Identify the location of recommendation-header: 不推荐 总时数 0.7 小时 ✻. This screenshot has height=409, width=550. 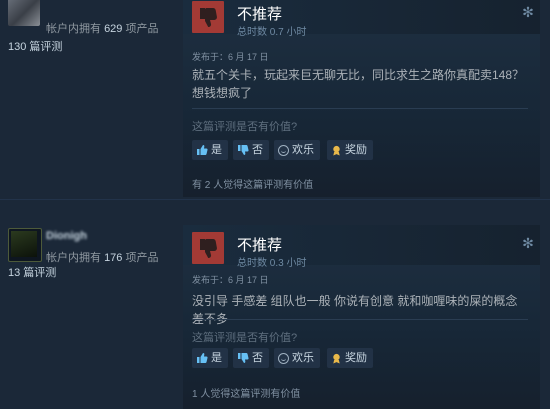
(361, 19).